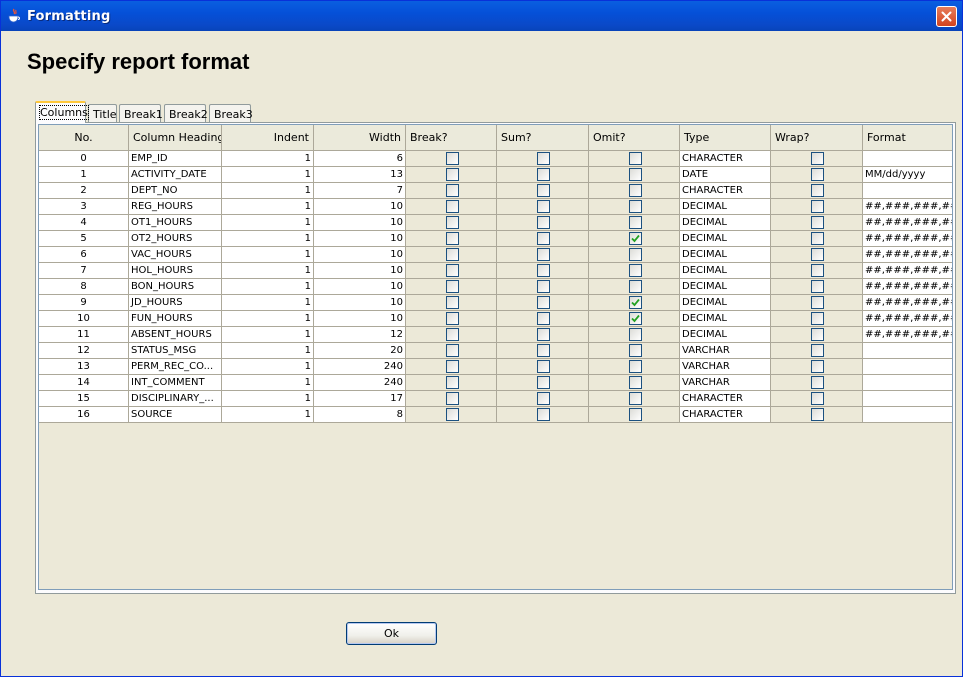 The height and width of the screenshot is (677, 963). Describe the element at coordinates (634, 138) in the screenshot. I see `header-omit: Omit?` at that location.